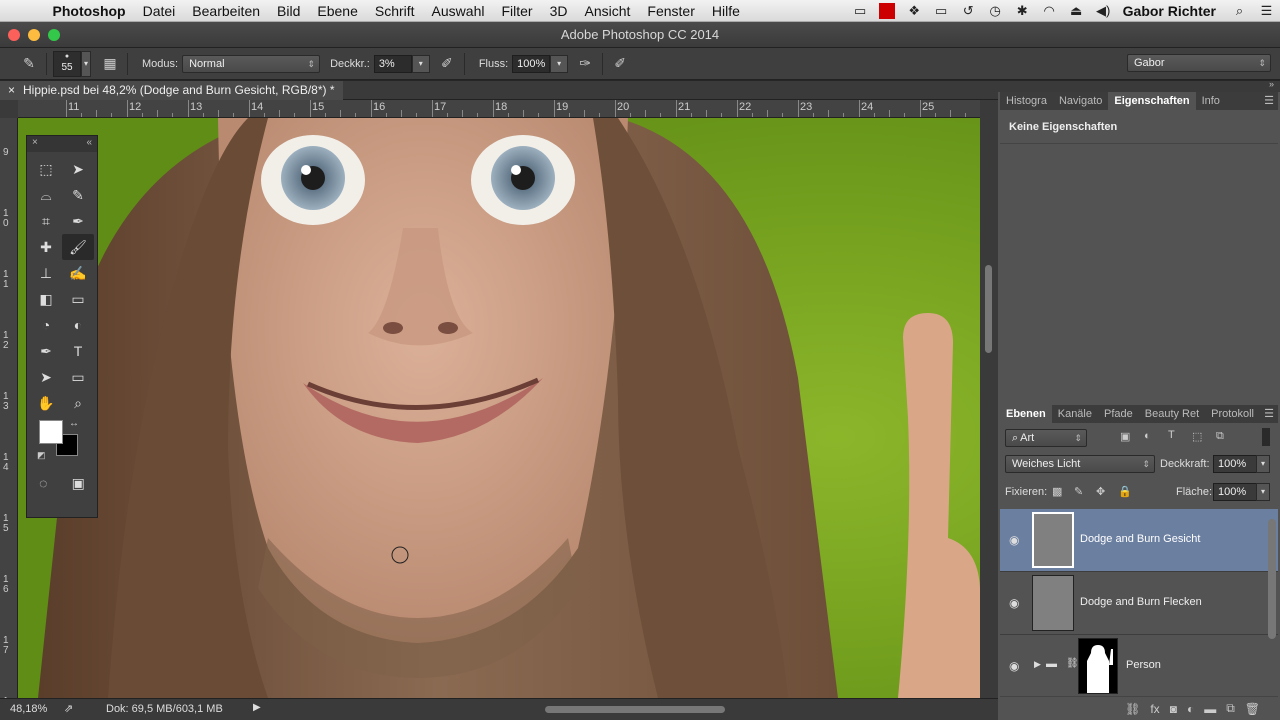 Image resolution: width=1280 pixels, height=720 pixels. I want to click on adjustment-layer-icon: ◐, so click(1190, 709).